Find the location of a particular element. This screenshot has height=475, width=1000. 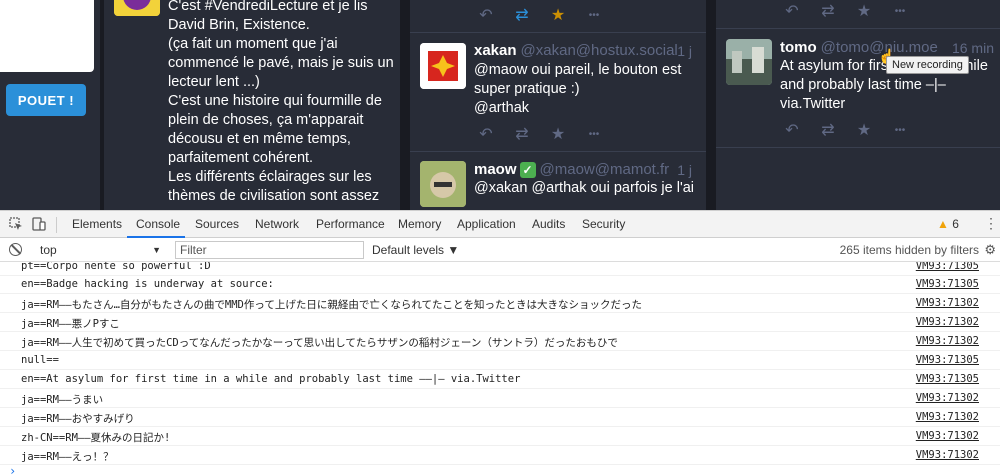

display-name-text: maow is located at coordinates (495, 169).